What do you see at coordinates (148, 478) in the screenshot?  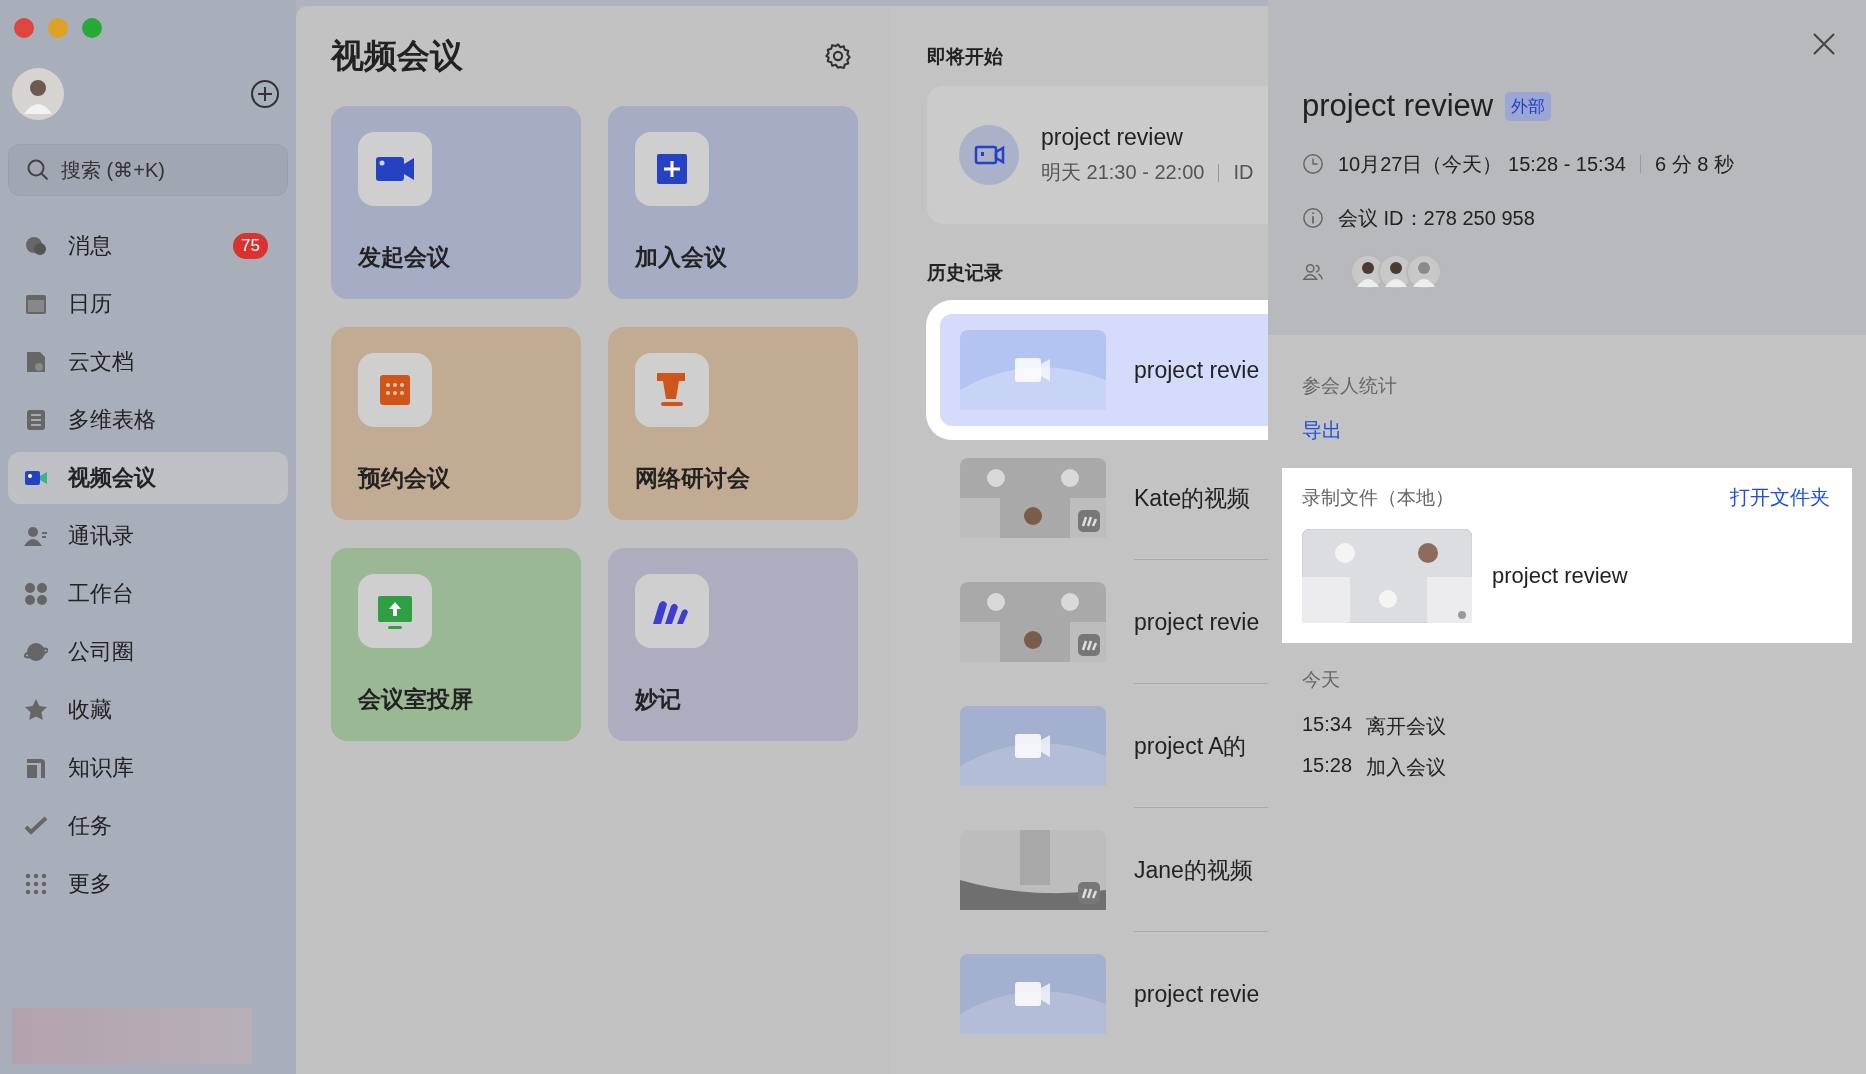 I see `nav-item: 视频会议` at bounding box center [148, 478].